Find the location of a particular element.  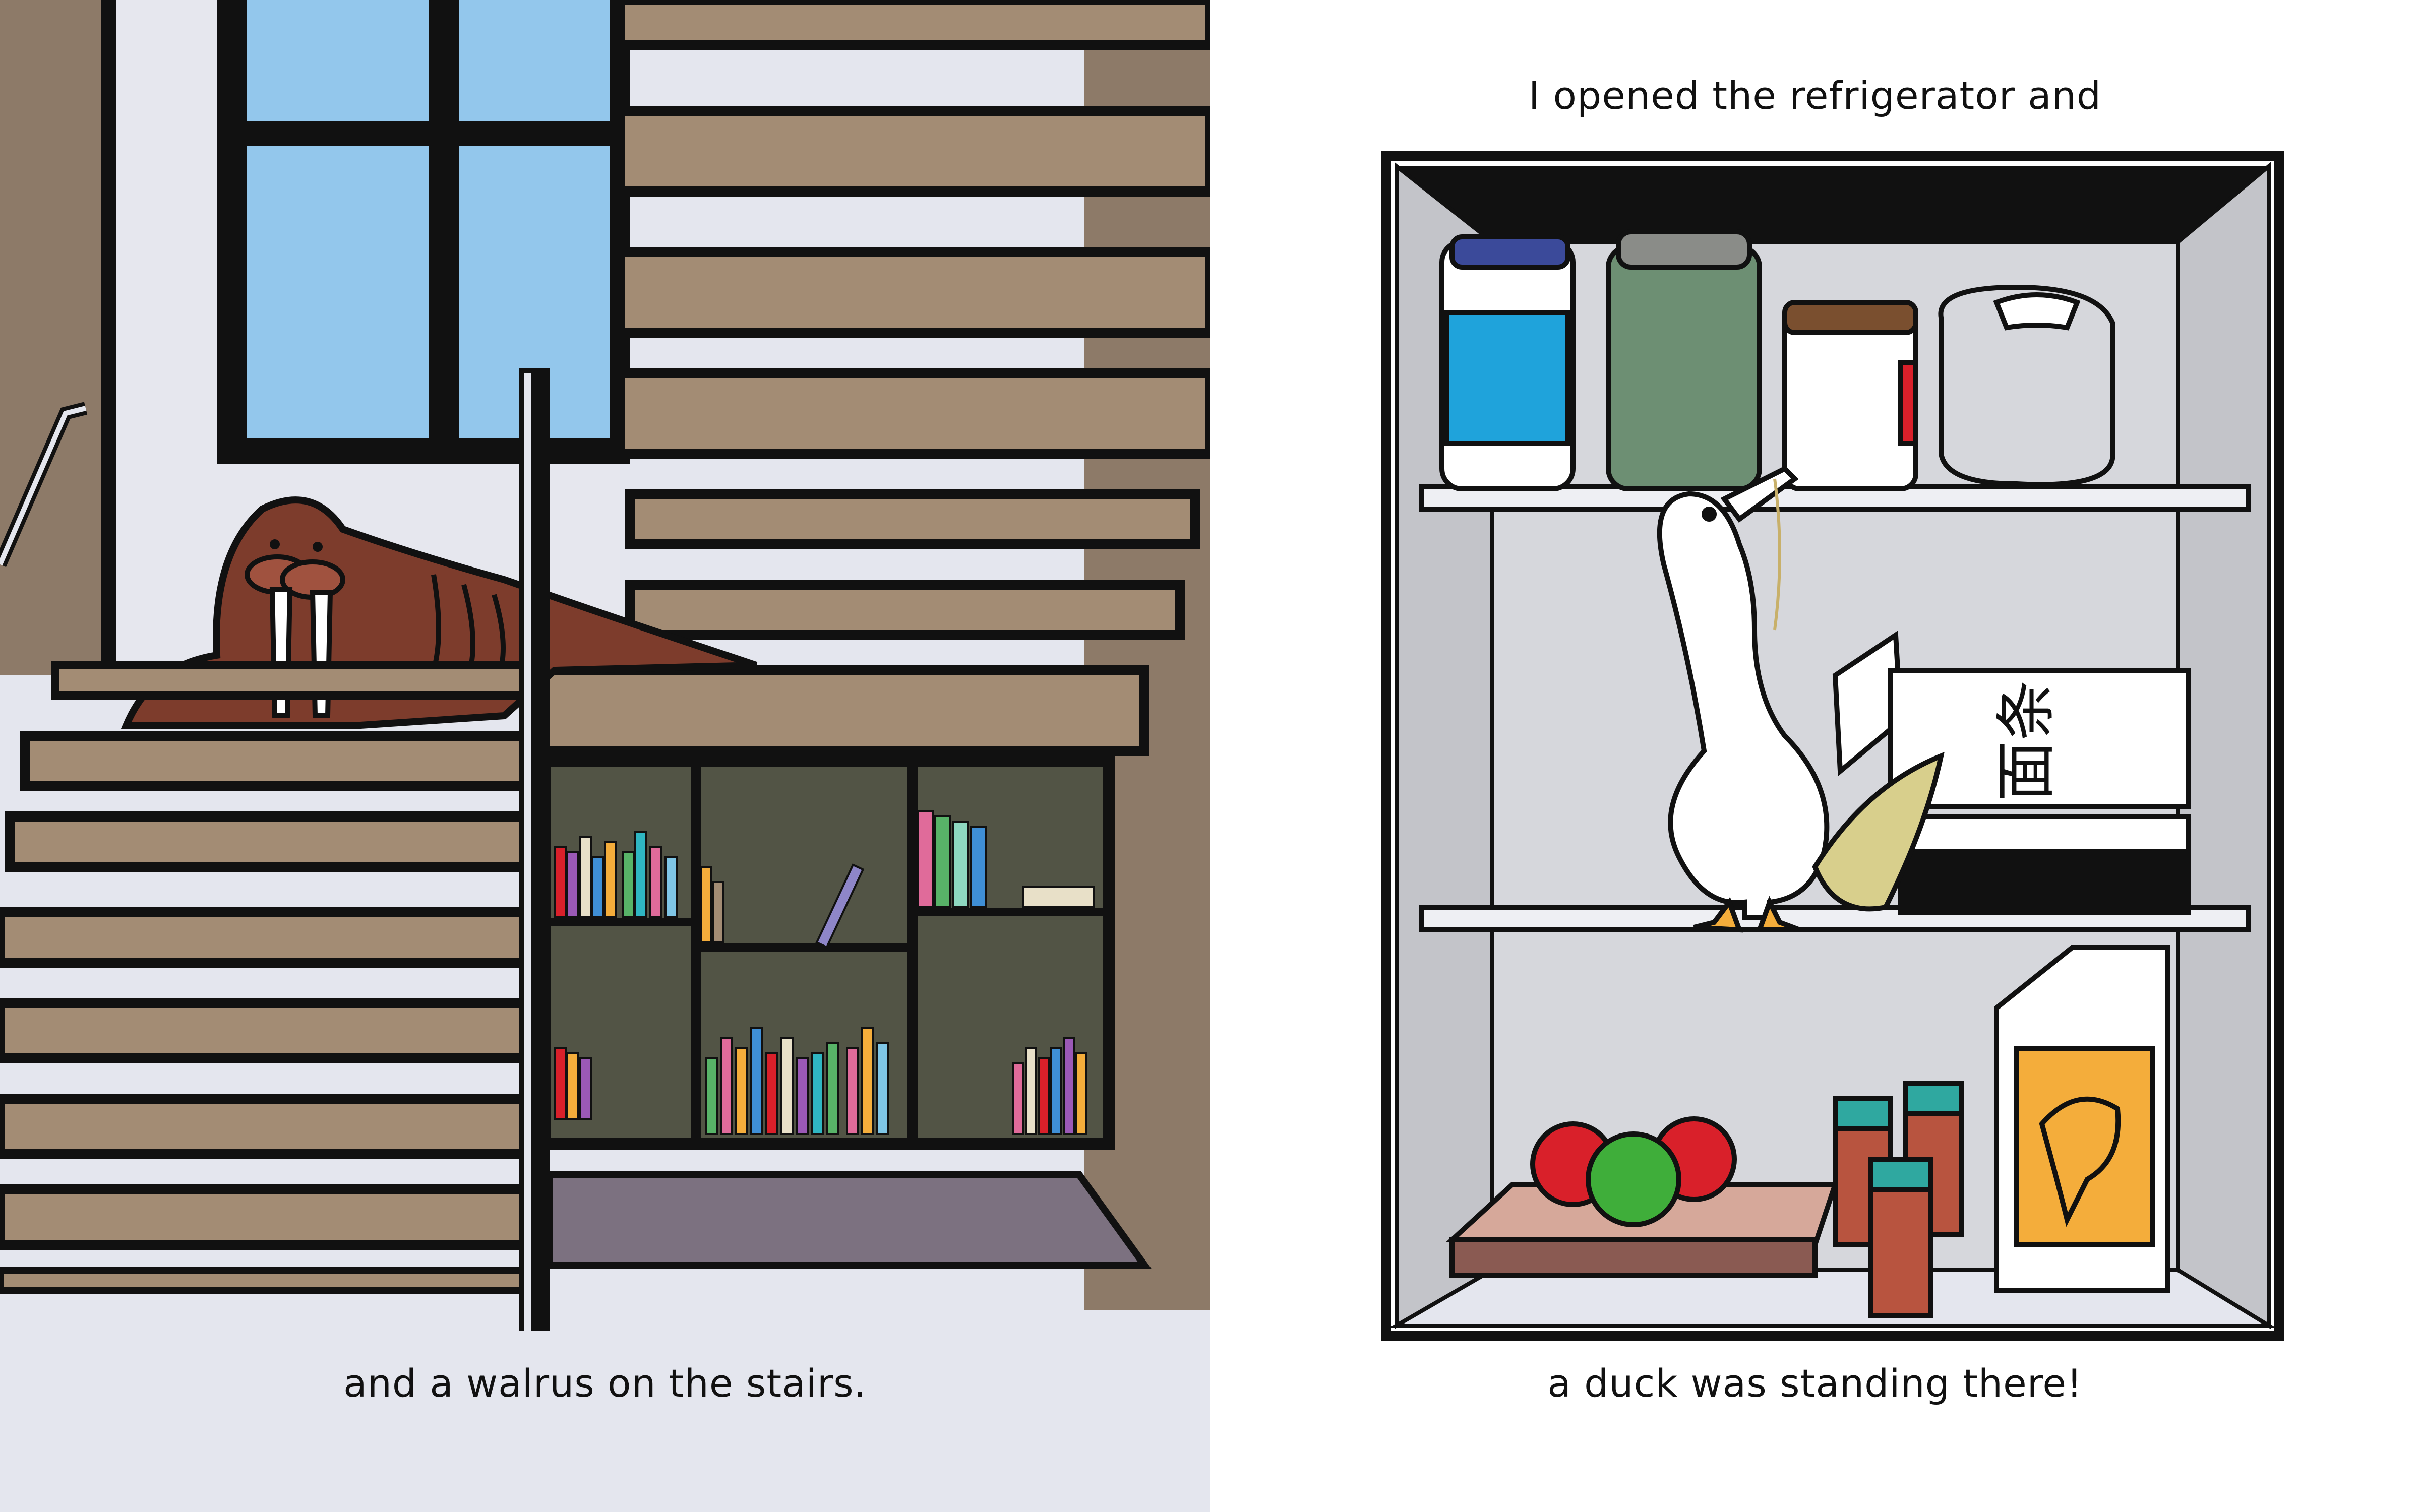

left-wall is located at coordinates (58, 337).